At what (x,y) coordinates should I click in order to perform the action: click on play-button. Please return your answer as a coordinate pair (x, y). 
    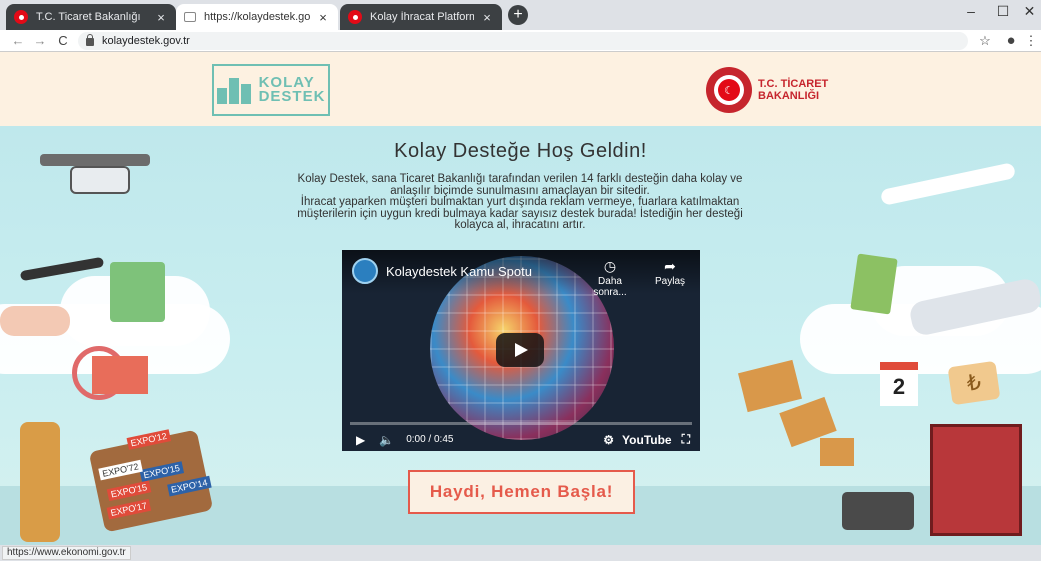
    Looking at the image, I should click on (520, 350).